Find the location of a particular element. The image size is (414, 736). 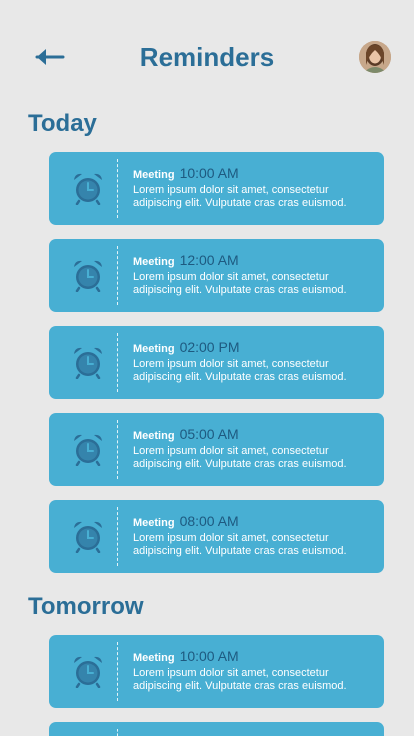

reminder-time: 08:00 AM is located at coordinates (209, 521).